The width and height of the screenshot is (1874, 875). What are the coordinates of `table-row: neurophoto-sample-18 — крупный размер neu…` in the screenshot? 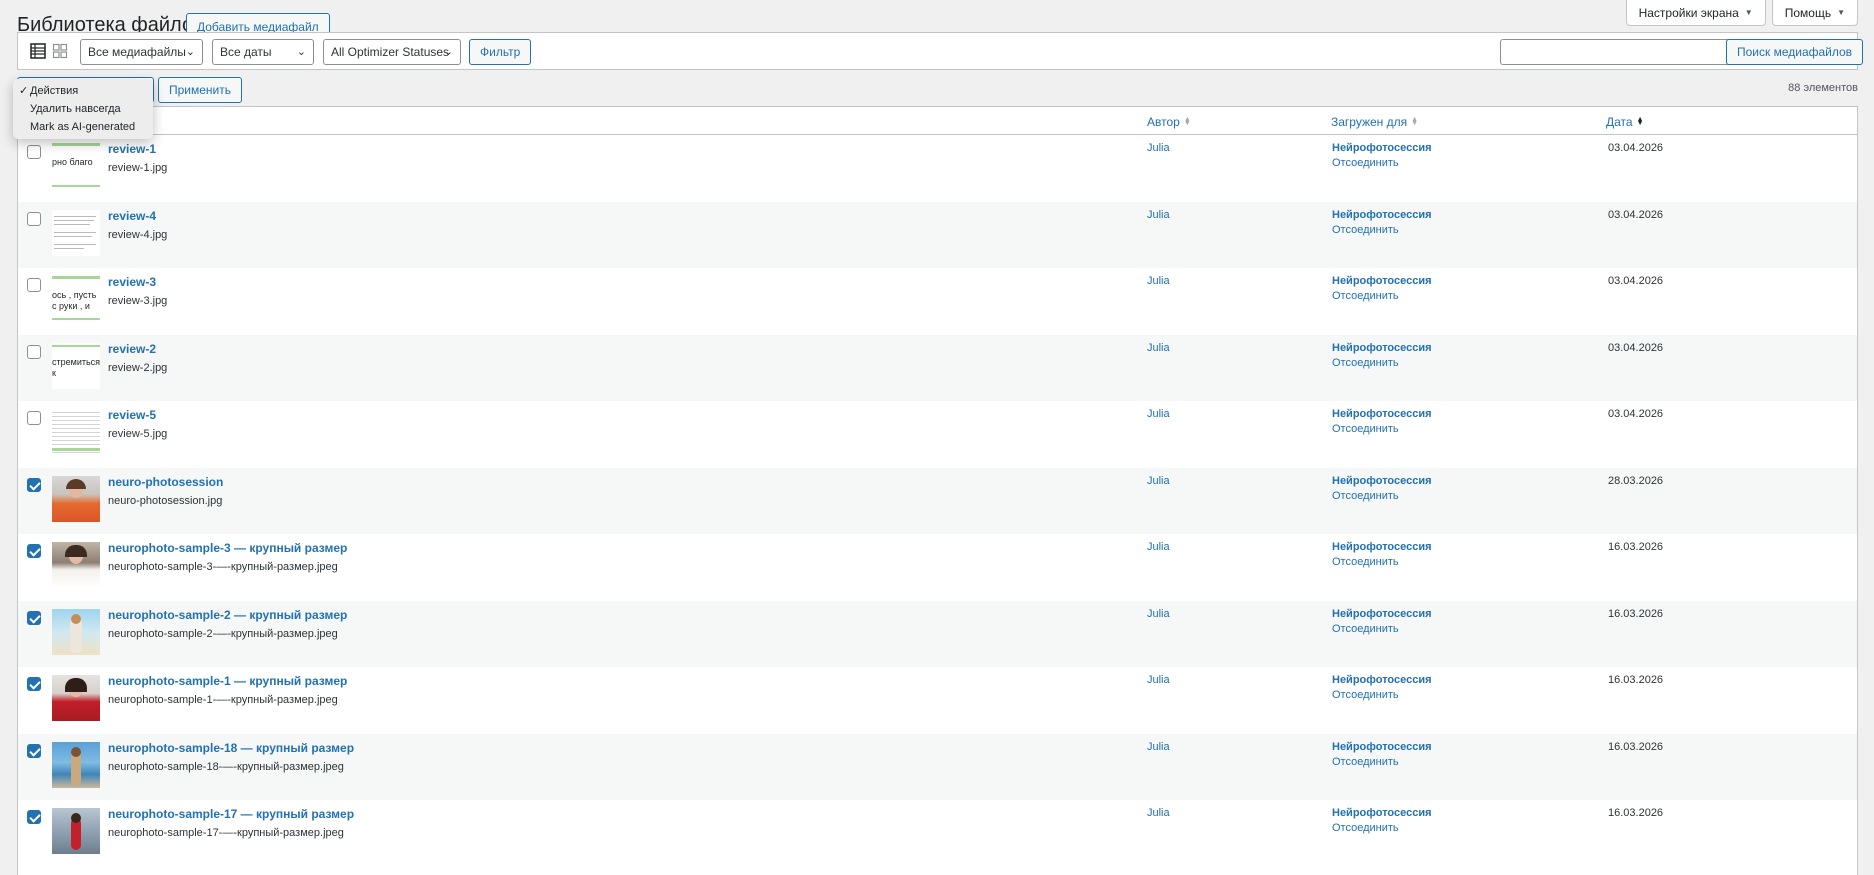 It's located at (937, 766).